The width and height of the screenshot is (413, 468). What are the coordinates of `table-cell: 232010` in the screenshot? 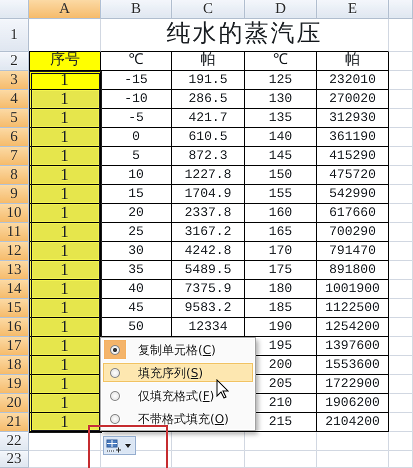 It's located at (353, 80).